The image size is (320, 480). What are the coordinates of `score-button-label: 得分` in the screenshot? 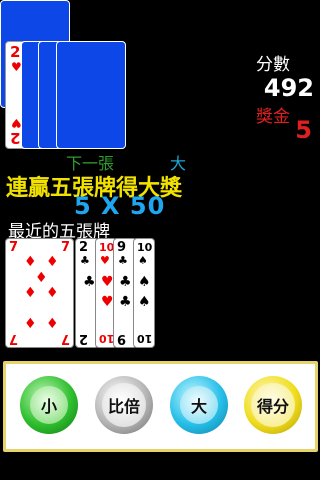 It's located at (272, 406).